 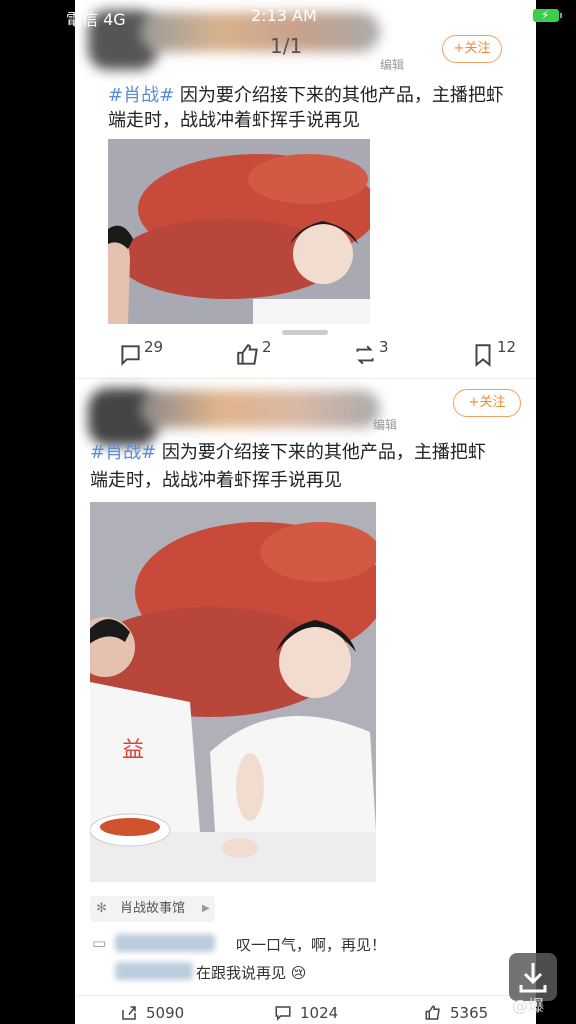 I want to click on status-bar: 電信 4G 2:13 AM 99% ⚡, so click(x=288, y=16).